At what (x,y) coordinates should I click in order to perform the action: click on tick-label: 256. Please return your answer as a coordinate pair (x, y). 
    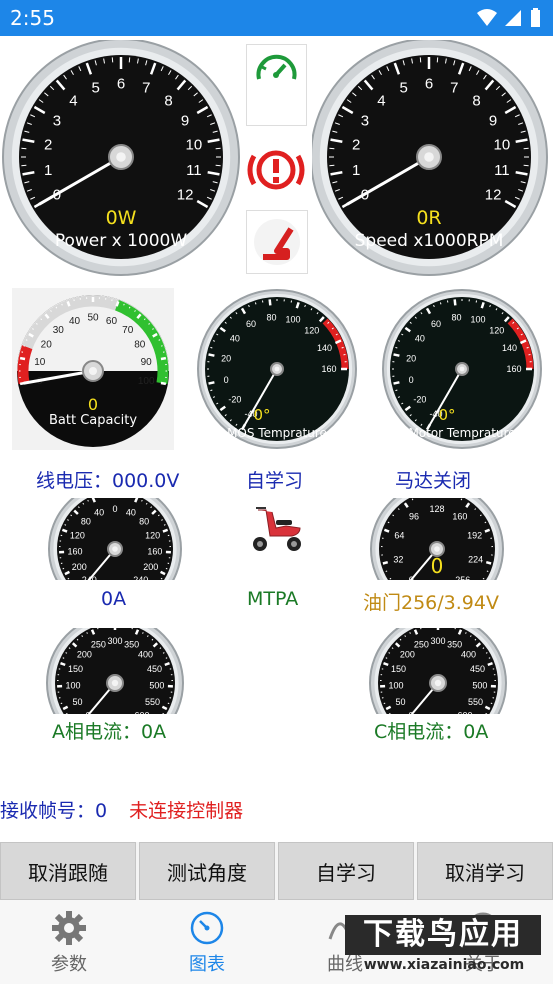
    Looking at the image, I should click on (462, 577).